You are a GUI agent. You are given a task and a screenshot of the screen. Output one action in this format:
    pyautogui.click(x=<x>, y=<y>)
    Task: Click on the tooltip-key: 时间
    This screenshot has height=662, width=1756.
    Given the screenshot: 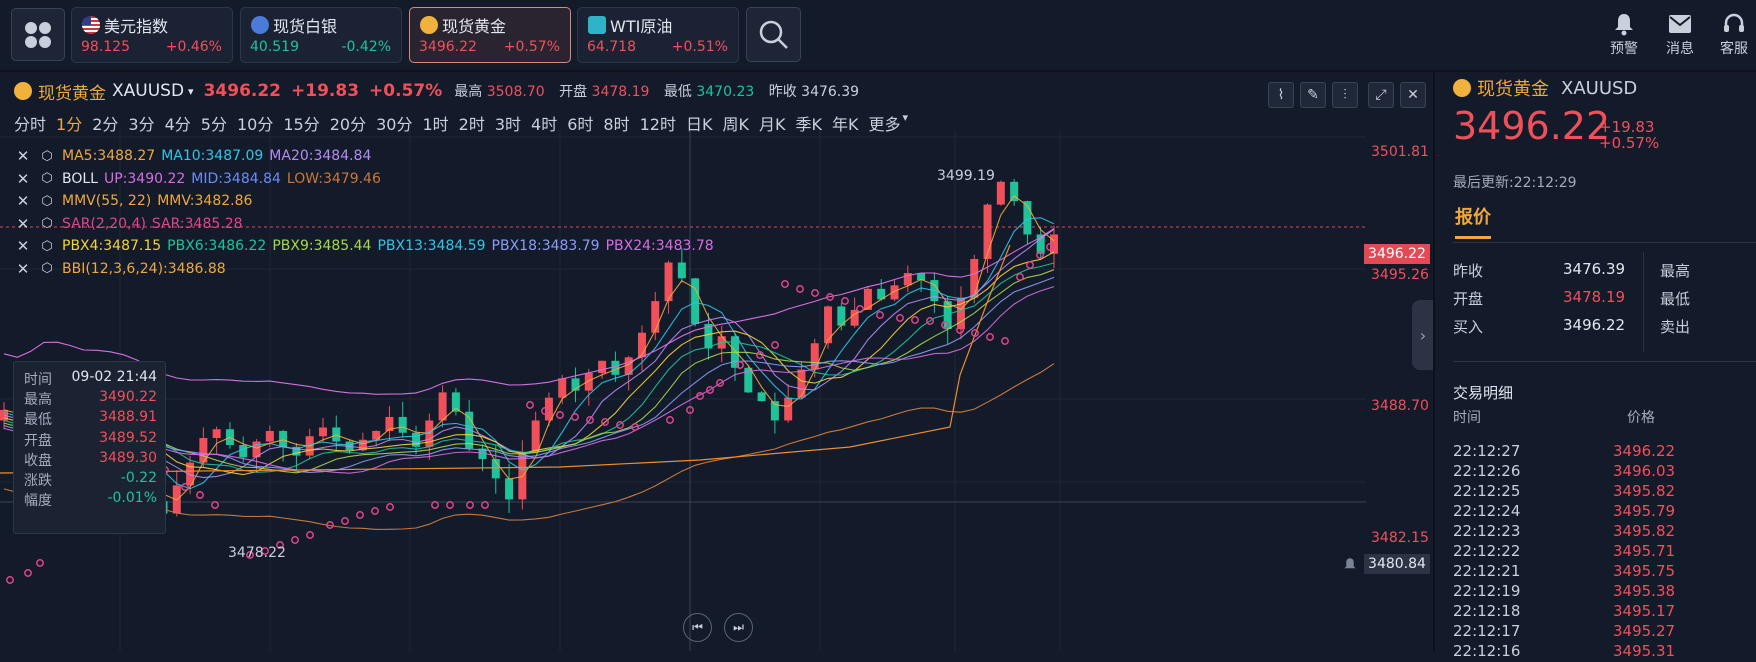 What is the action you would take?
    pyautogui.click(x=38, y=380)
    